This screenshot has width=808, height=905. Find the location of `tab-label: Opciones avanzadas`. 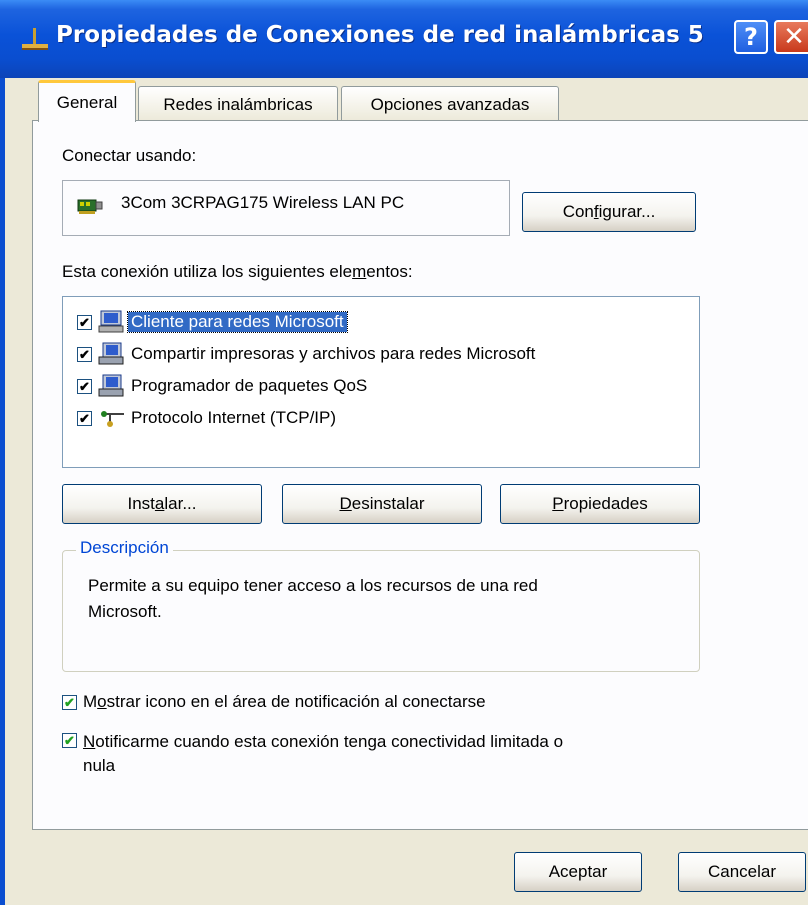

tab-label: Opciones avanzadas is located at coordinates (450, 104).